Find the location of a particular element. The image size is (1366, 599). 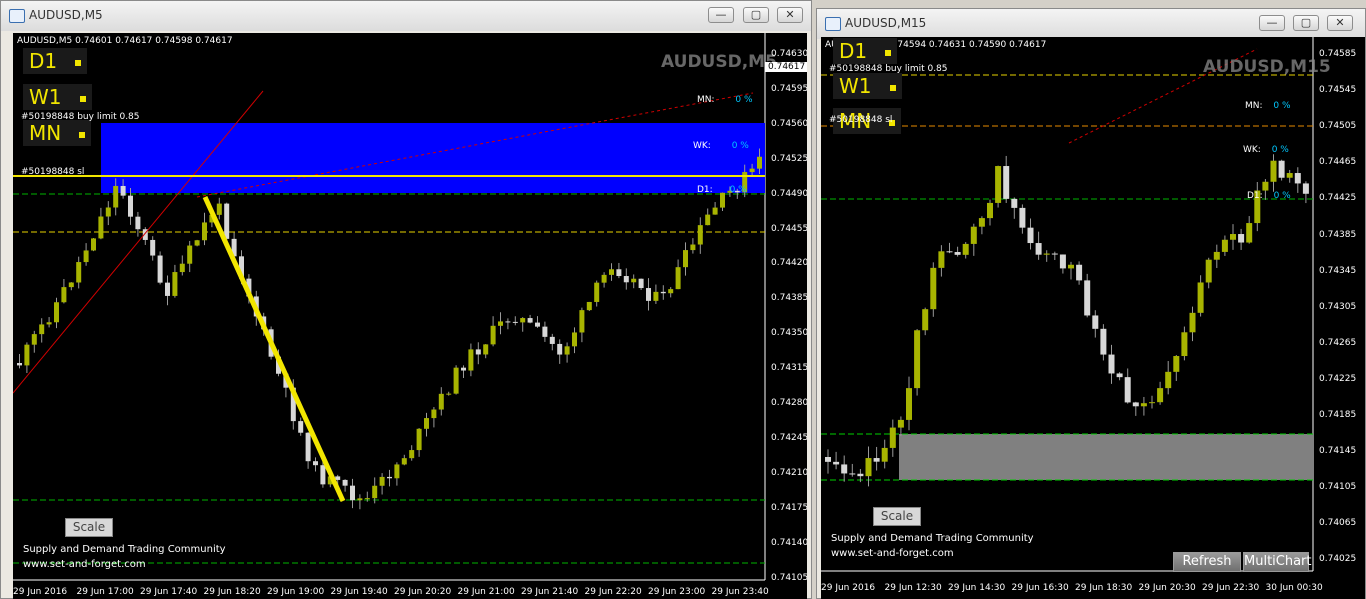

timeframe-mn: MN is located at coordinates (57, 133).